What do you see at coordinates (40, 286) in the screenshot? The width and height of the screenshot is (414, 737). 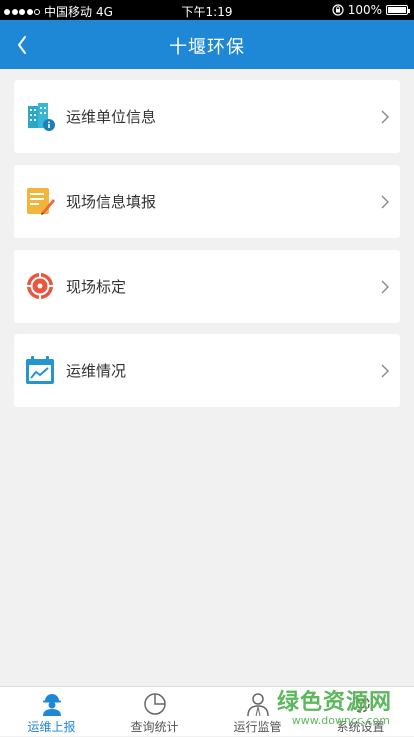 I see `target-pin-icon` at bounding box center [40, 286].